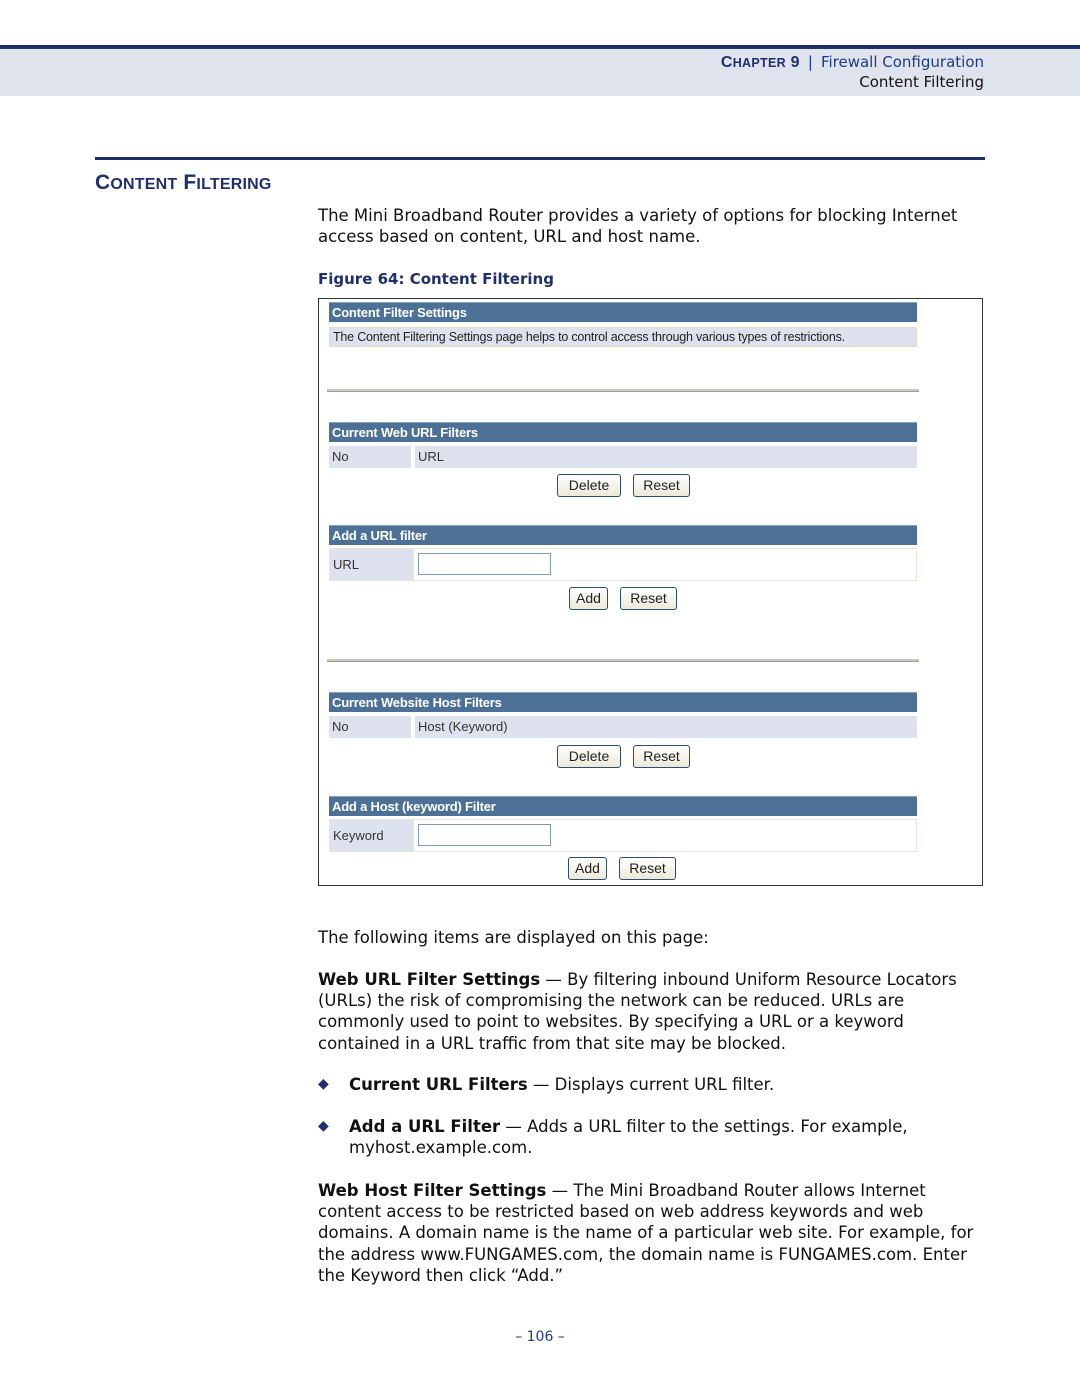 This screenshot has width=1080, height=1397. I want to click on keyword-field-label: Keyword, so click(372, 835).